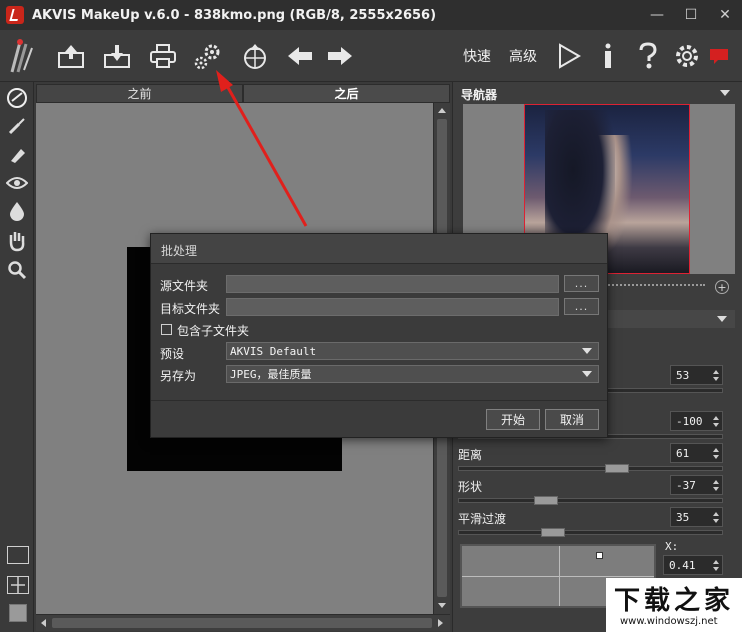 This screenshot has width=742, height=632. What do you see at coordinates (262, 148) in the screenshot?
I see `annotation-arrow` at bounding box center [262, 148].